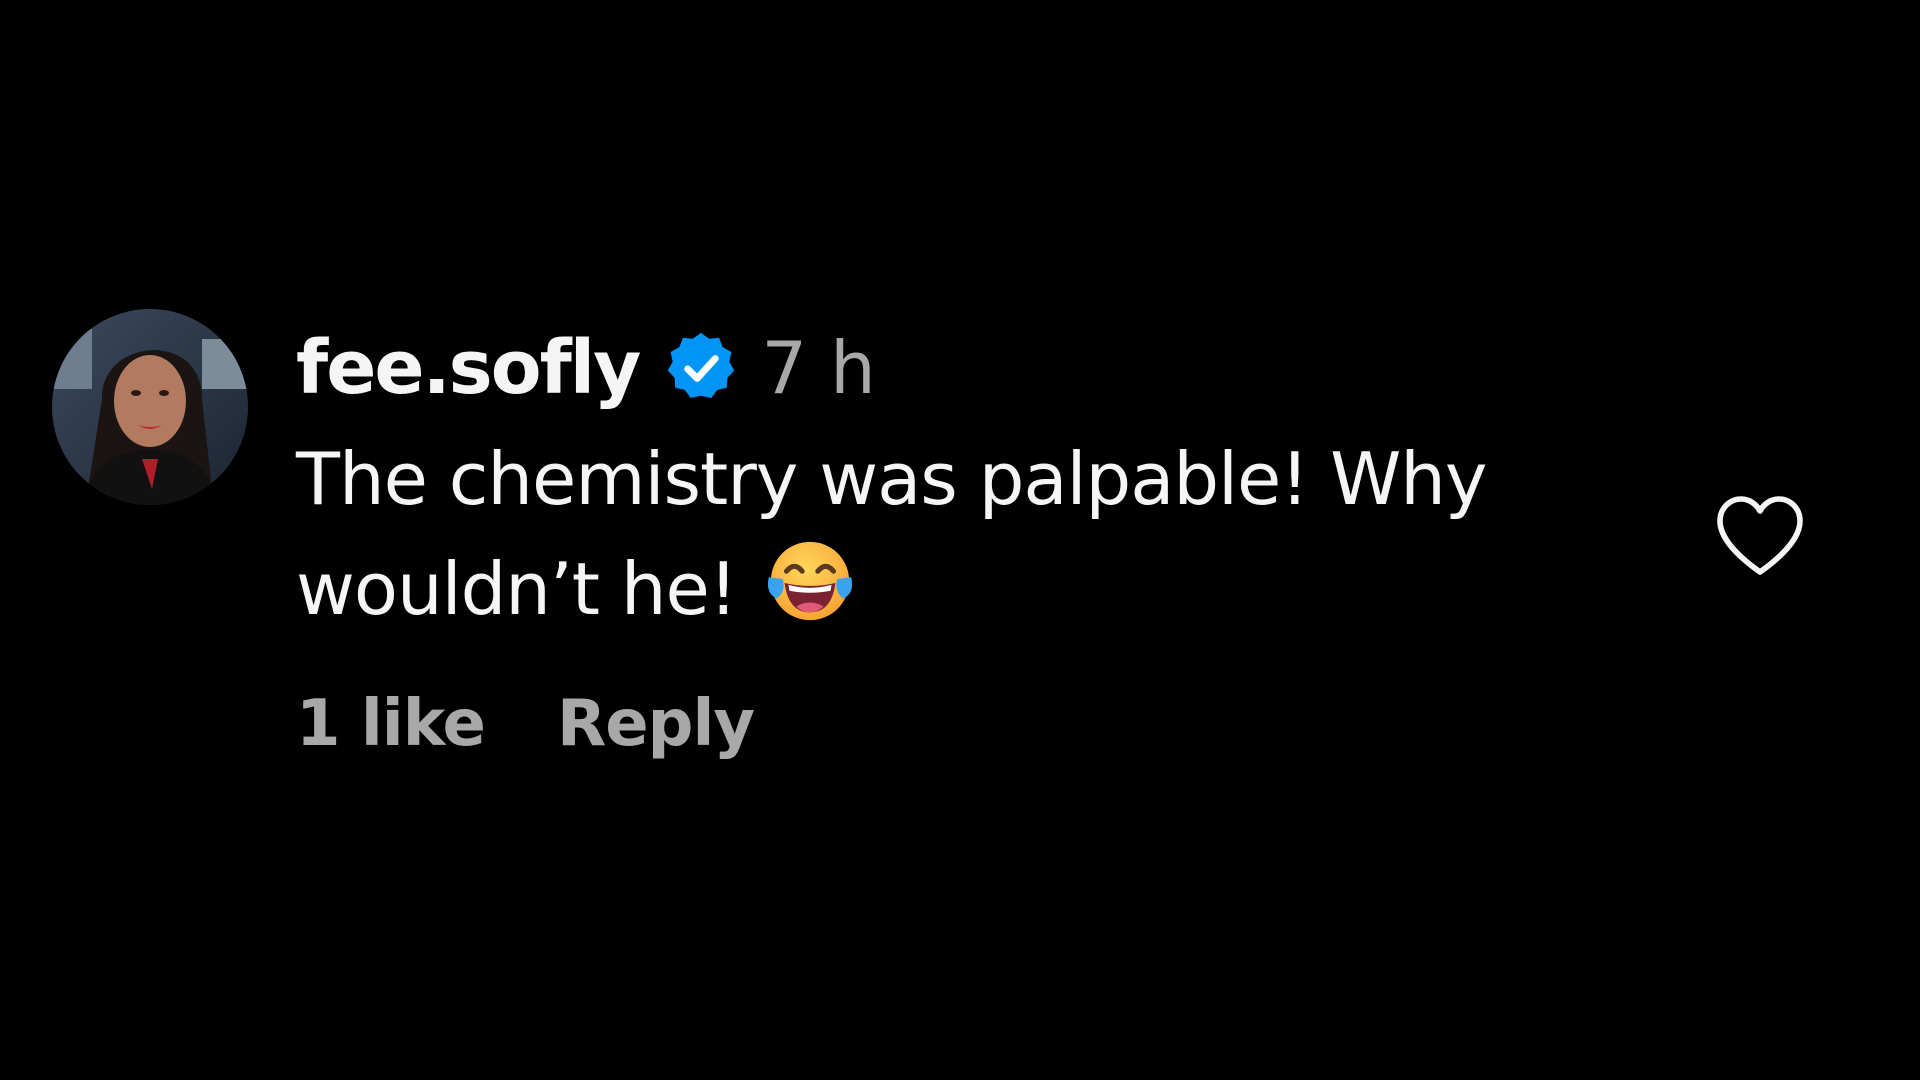 The width and height of the screenshot is (1920, 1080). Describe the element at coordinates (946, 724) in the screenshot. I see `comment-actions: 1 like Reply` at that location.